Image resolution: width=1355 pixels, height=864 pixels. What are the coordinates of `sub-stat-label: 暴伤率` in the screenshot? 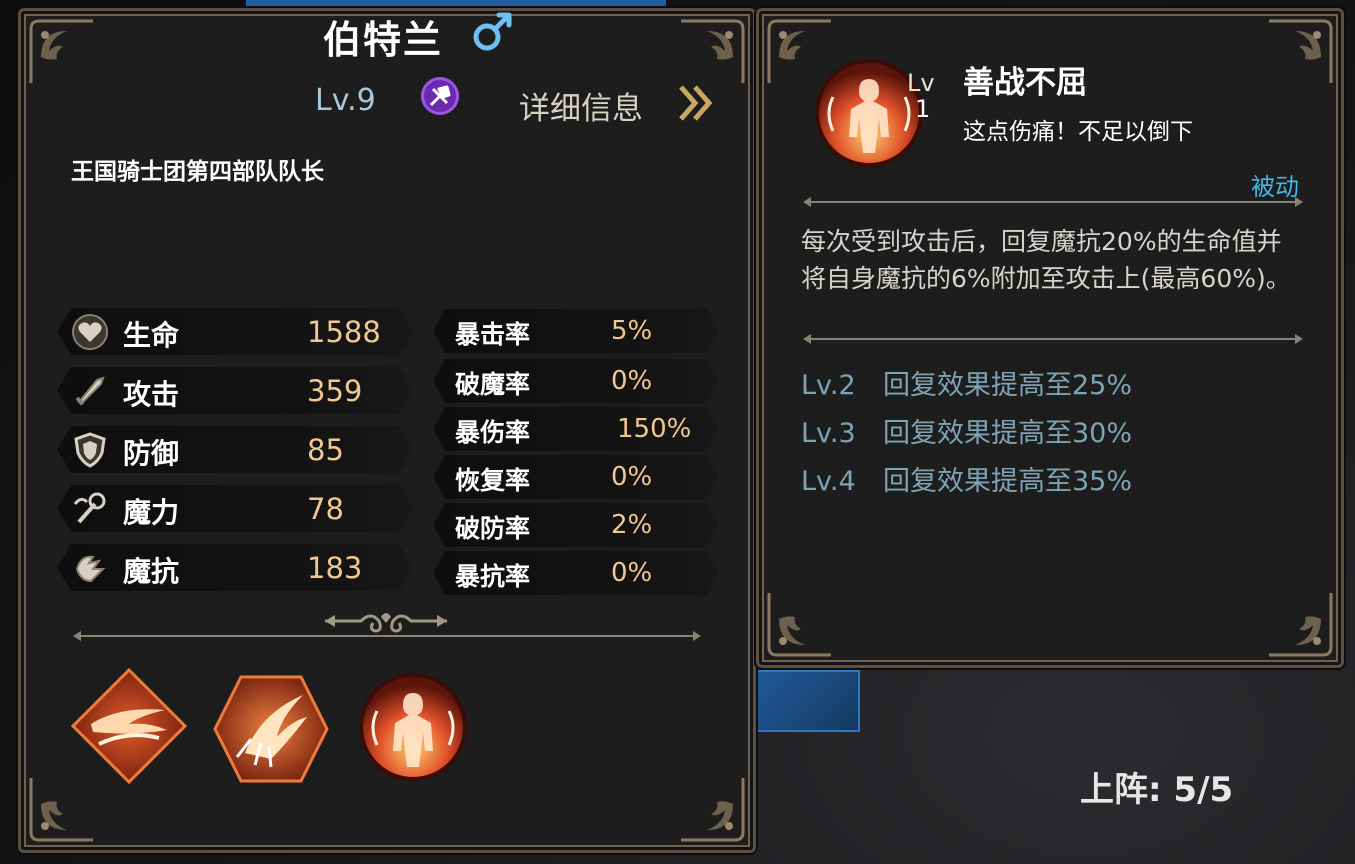 It's located at (493, 432).